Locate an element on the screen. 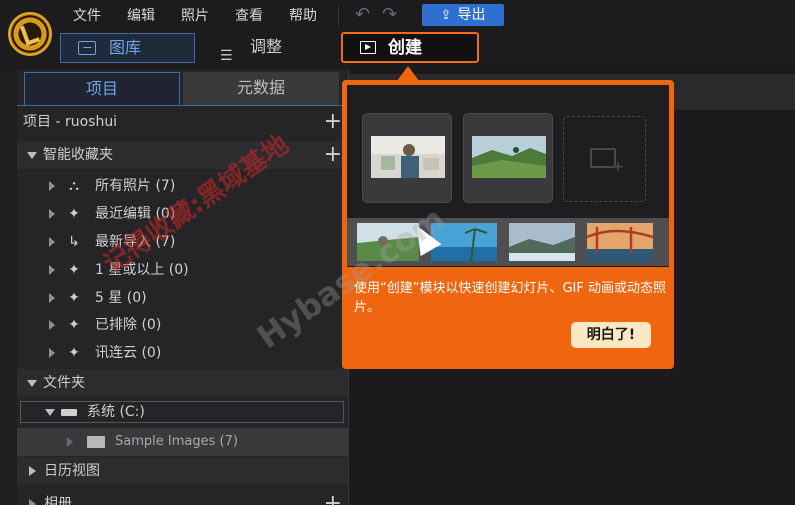 Image resolution: width=795 pixels, height=505 pixels. mode-adjust: ☰ 调整 is located at coordinates (268, 48).